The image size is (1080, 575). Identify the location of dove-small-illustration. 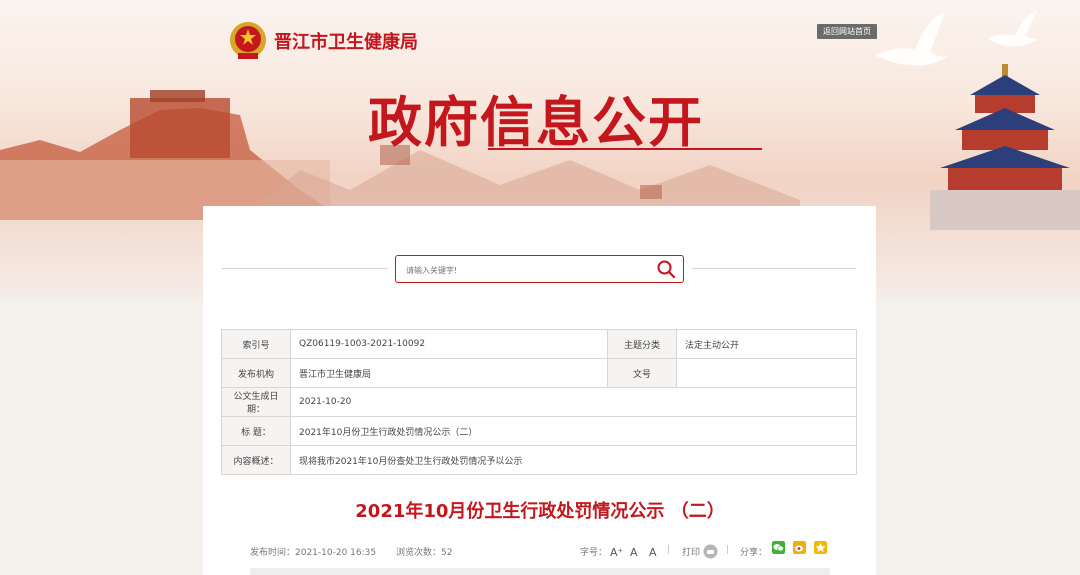
(1013, 28).